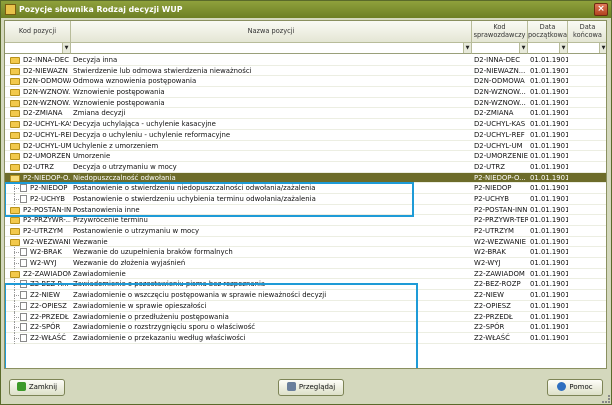 The width and height of the screenshot is (612, 405). What do you see at coordinates (291, 386) in the screenshot?
I see `magnifier-icon` at bounding box center [291, 386].